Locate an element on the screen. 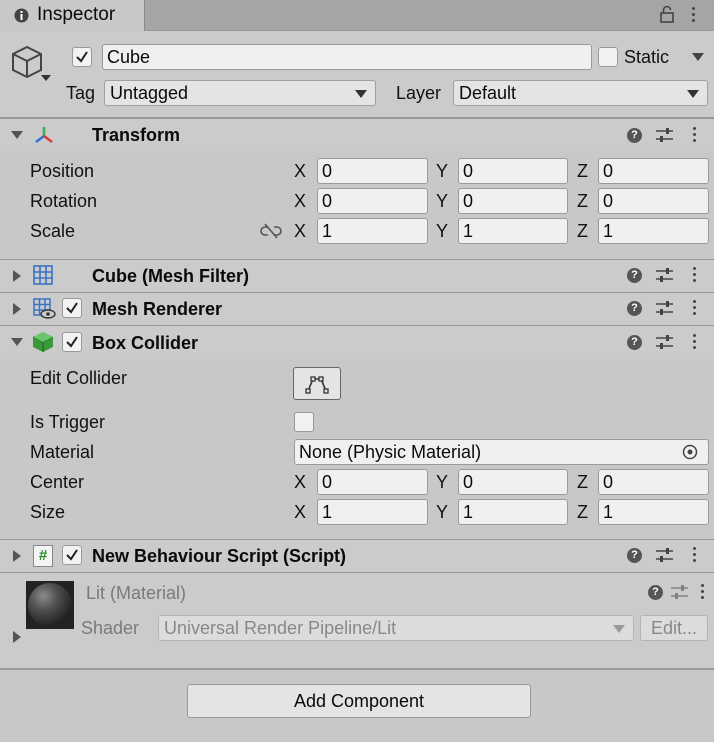  active-checkbox is located at coordinates (82, 57).